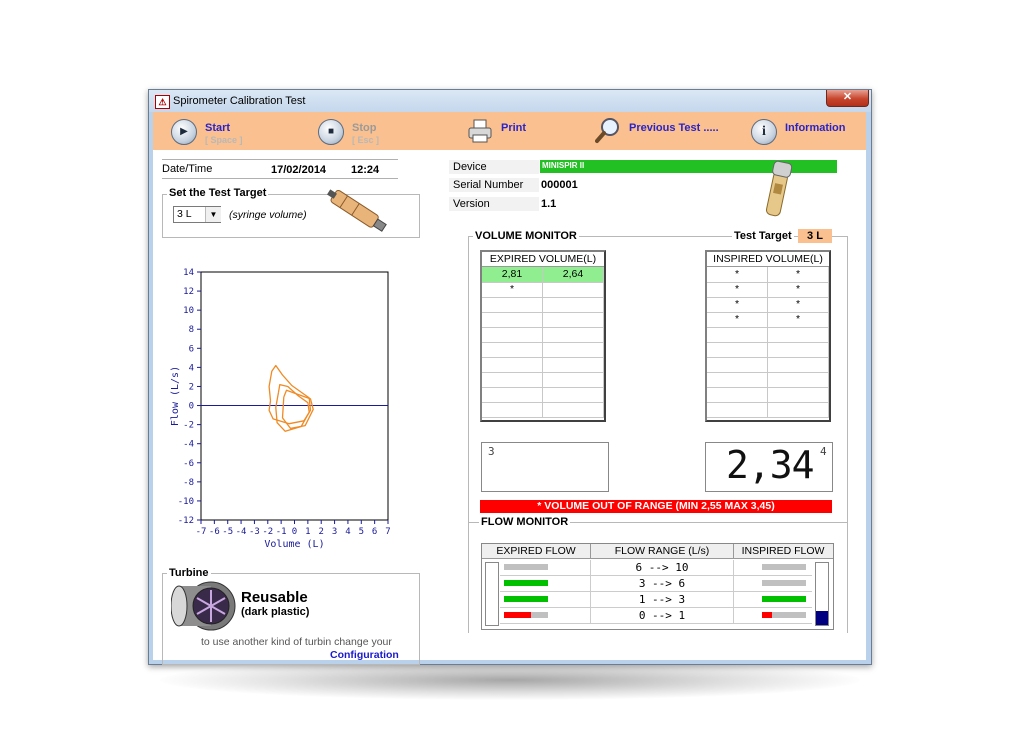 The height and width of the screenshot is (753, 1018). Describe the element at coordinates (218, 128) in the screenshot. I see `start-label: Start` at that location.